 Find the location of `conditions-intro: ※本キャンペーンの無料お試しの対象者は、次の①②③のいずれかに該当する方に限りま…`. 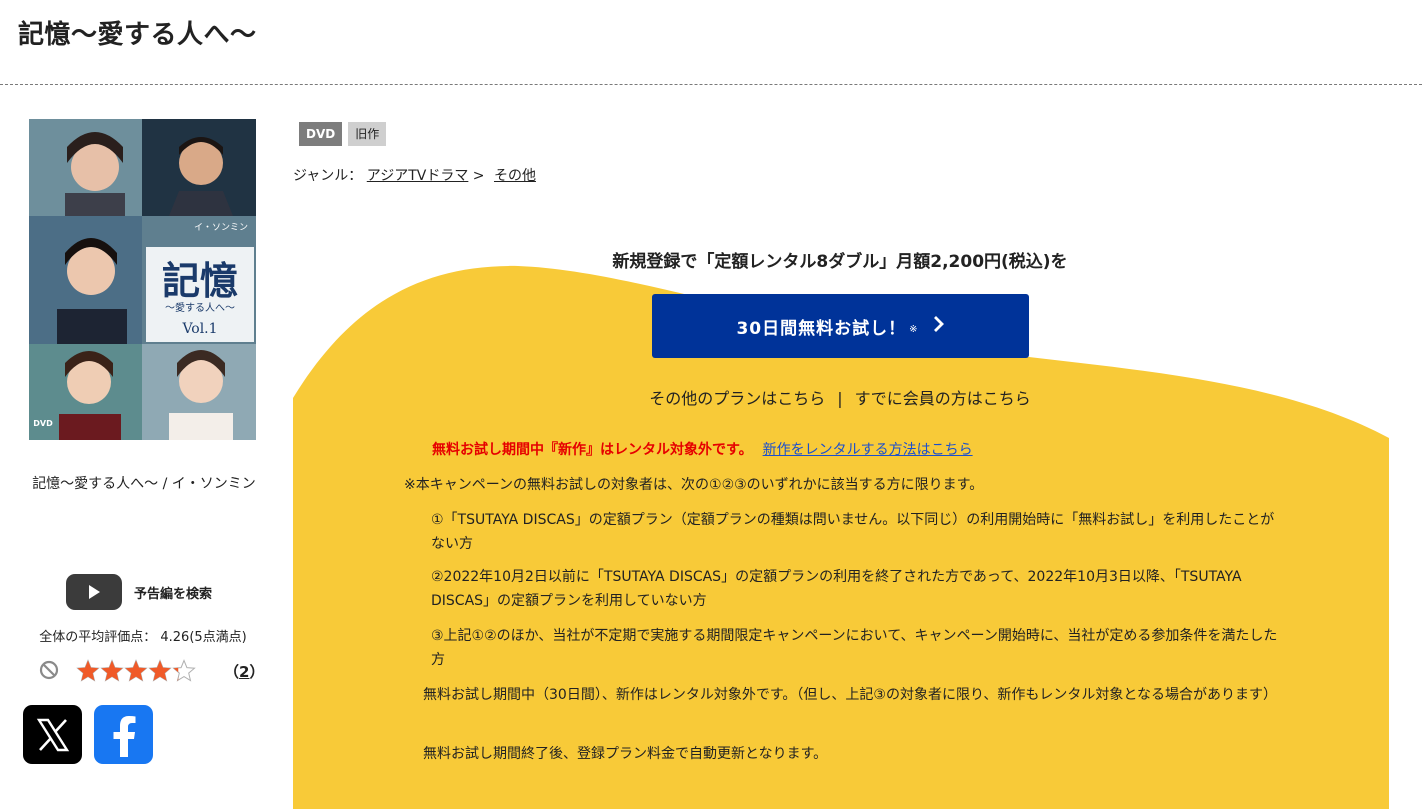

conditions-intro: ※本キャンペーンの無料お試しの対象者は、次の①②③のいずれかに該当する方に限りま… is located at coordinates (694, 485).